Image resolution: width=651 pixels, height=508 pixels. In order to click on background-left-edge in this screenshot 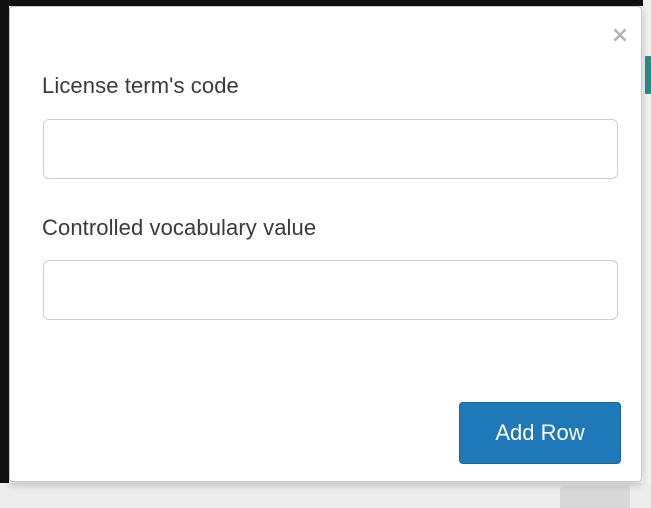, I will do `click(4, 254)`.